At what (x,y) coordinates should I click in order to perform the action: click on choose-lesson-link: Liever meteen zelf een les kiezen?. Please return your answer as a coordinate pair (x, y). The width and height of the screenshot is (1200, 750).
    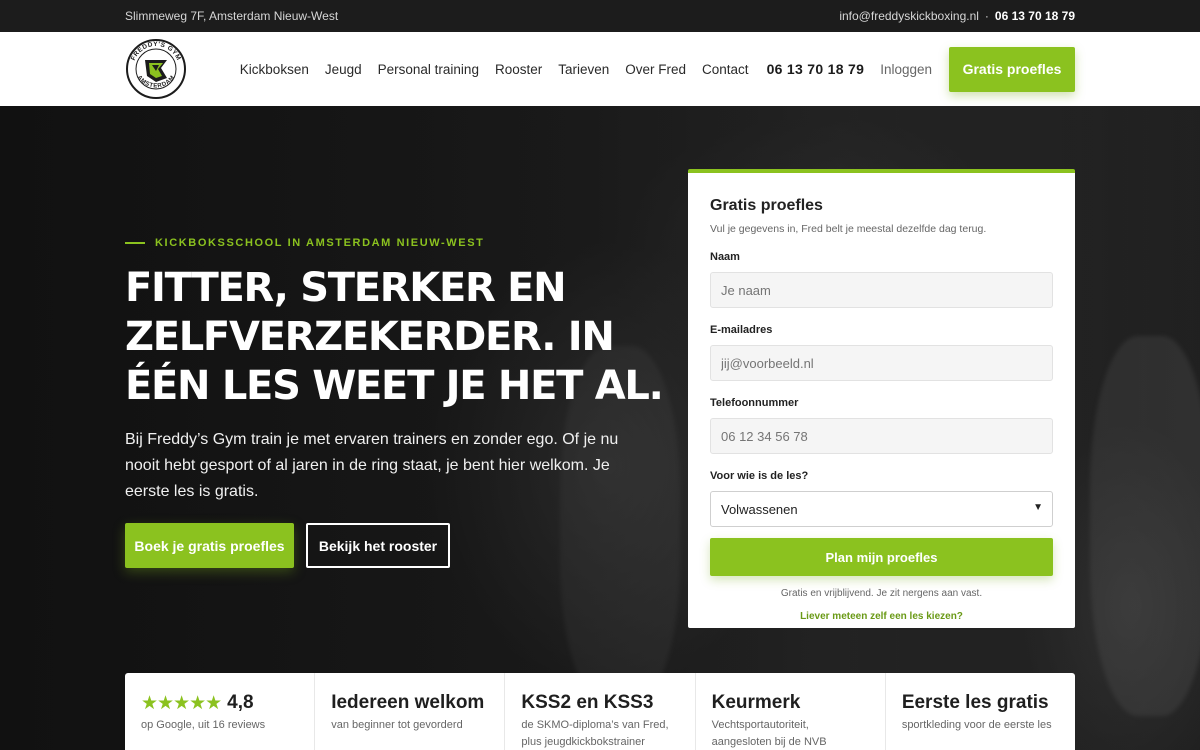
    Looking at the image, I should click on (881, 616).